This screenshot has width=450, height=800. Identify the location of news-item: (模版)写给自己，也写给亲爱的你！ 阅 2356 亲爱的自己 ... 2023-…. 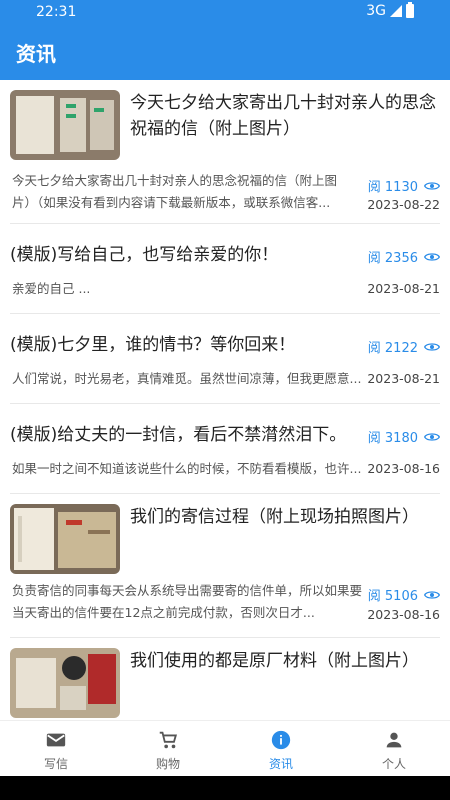
(225, 269).